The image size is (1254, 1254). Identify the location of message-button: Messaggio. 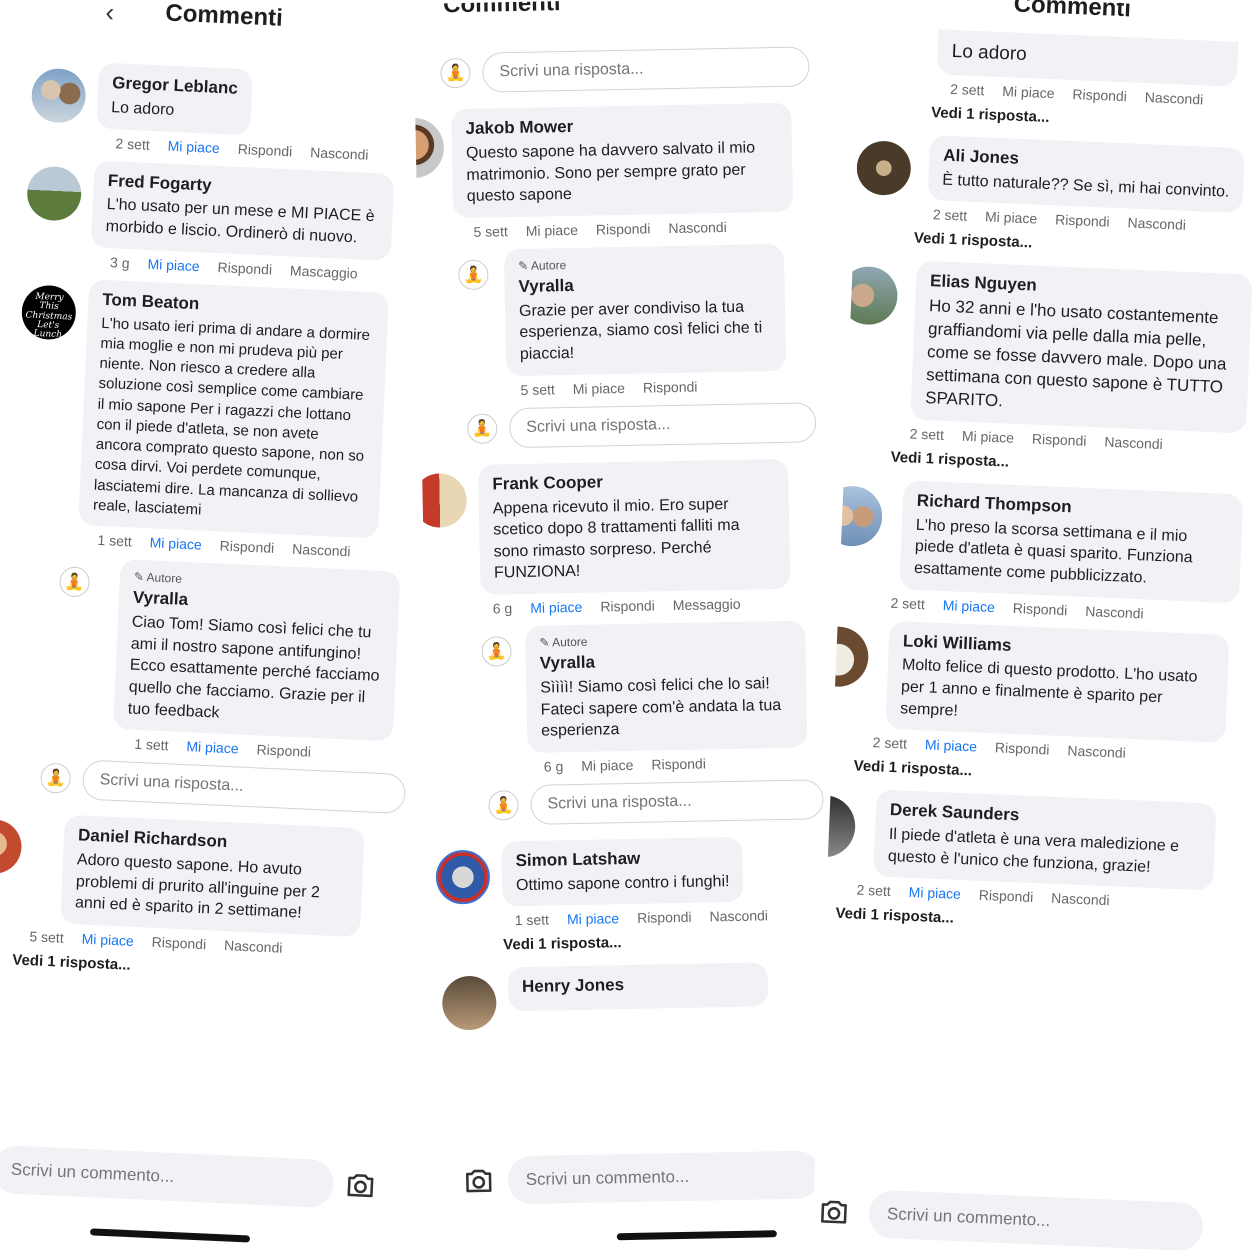
(707, 604).